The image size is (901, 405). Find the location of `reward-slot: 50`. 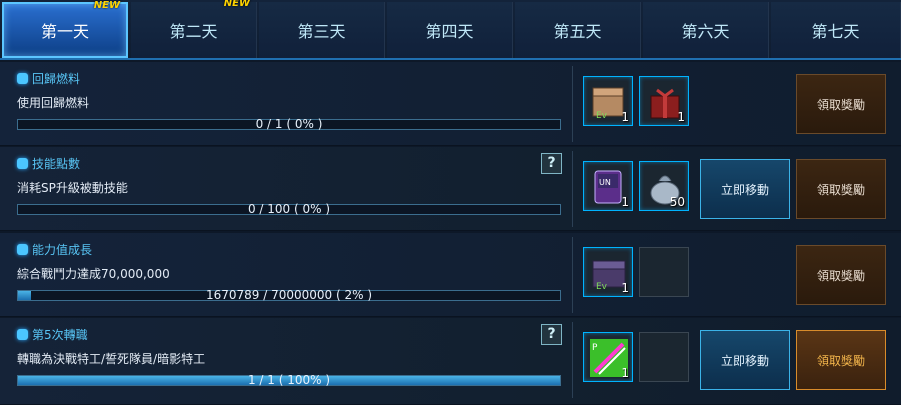

reward-slot: 50 is located at coordinates (664, 186).